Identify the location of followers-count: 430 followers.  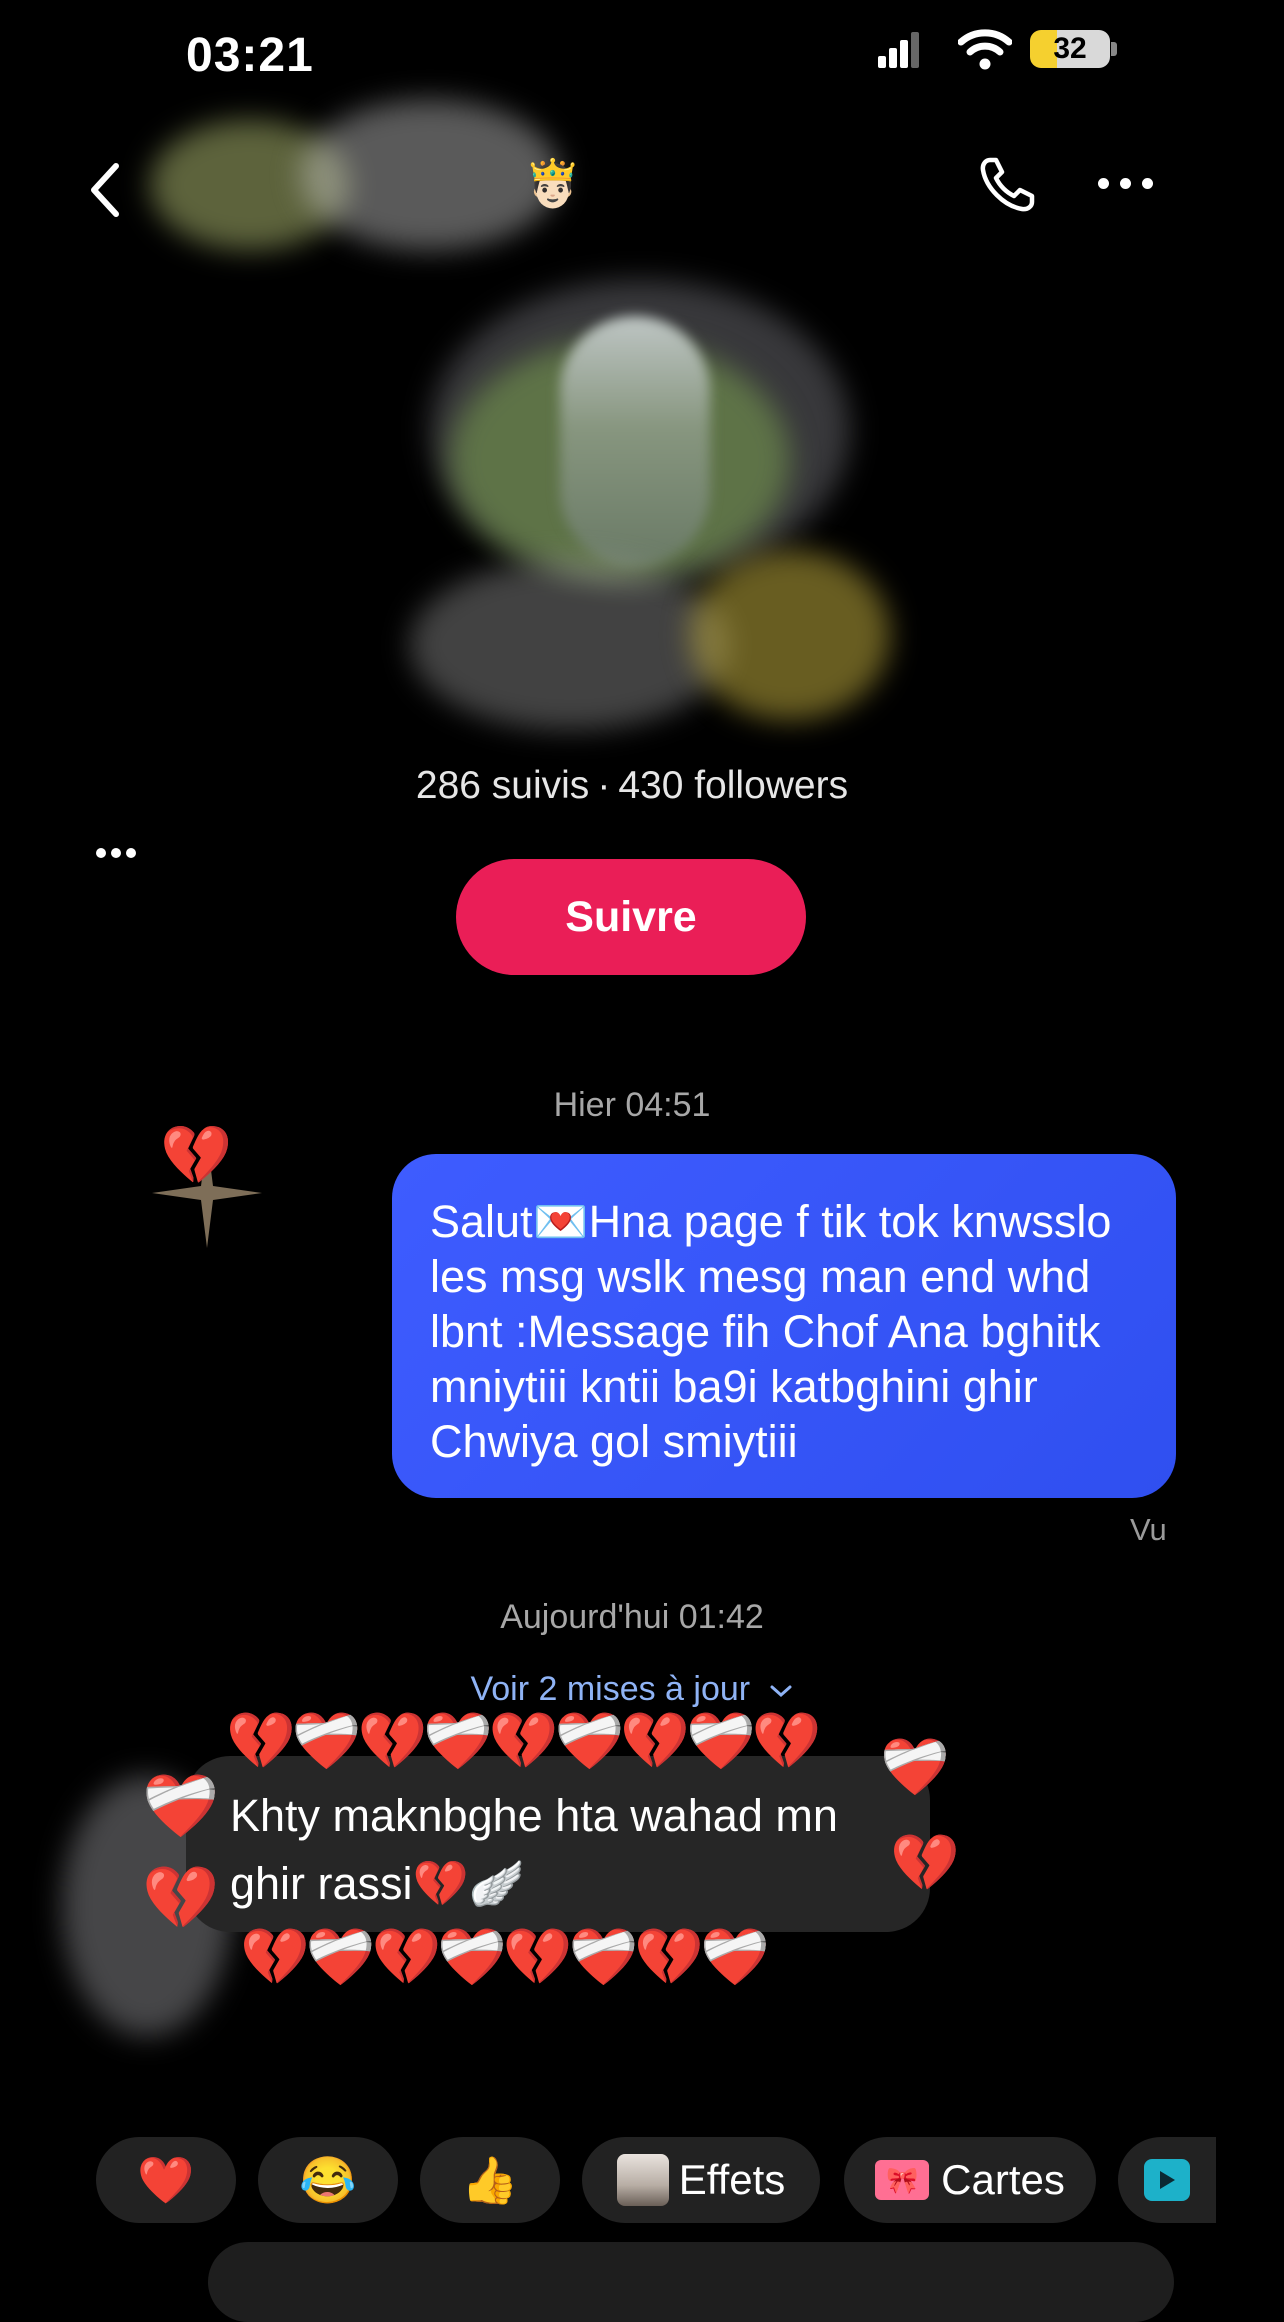
(733, 785).